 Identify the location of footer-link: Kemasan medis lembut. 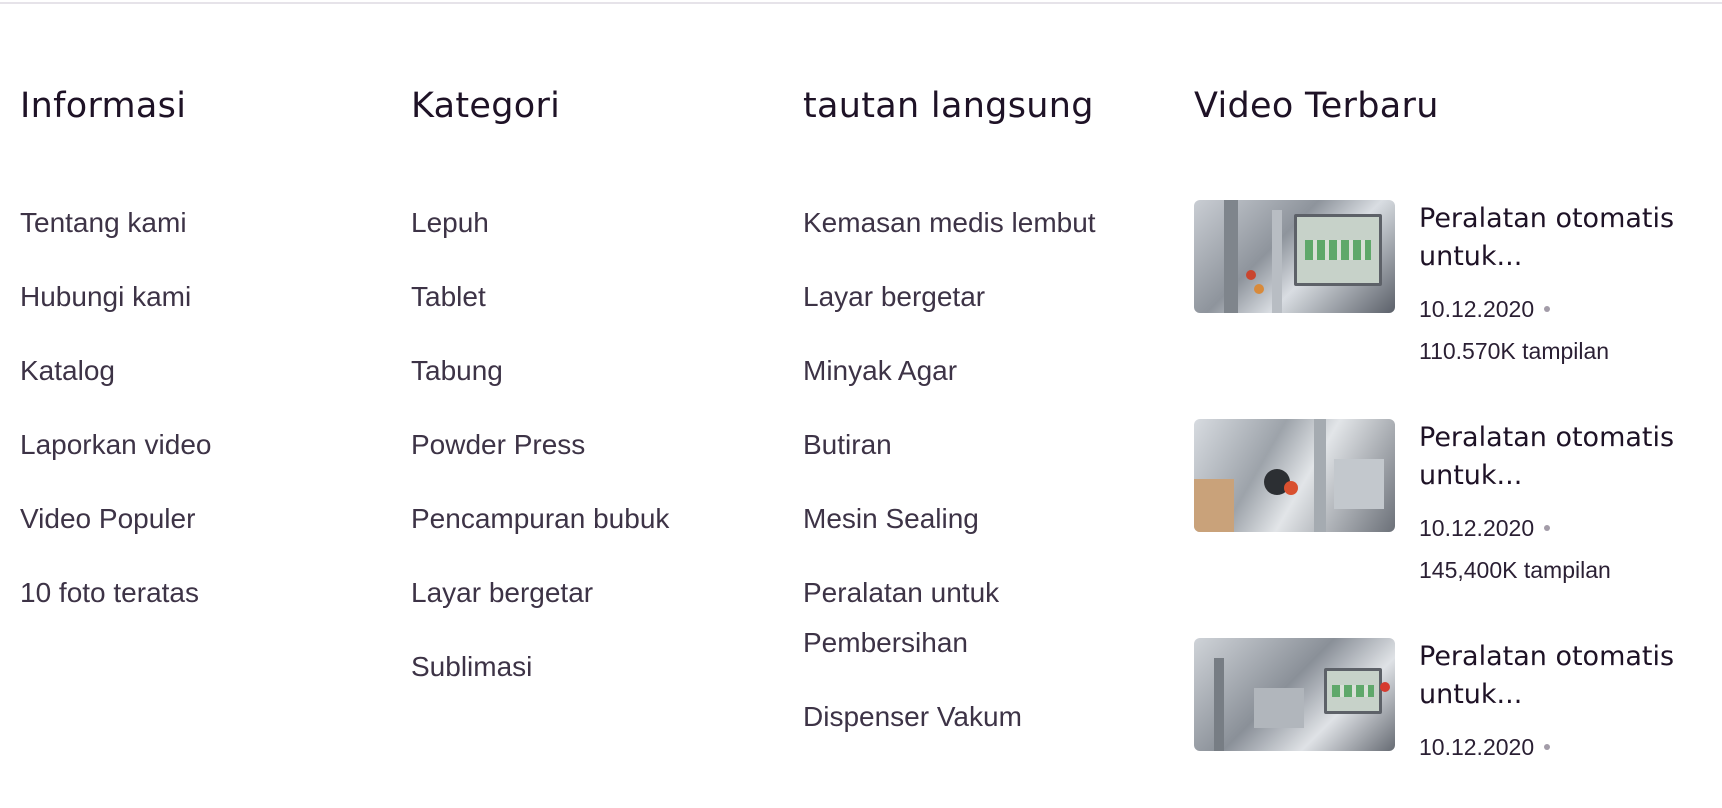
(963, 223).